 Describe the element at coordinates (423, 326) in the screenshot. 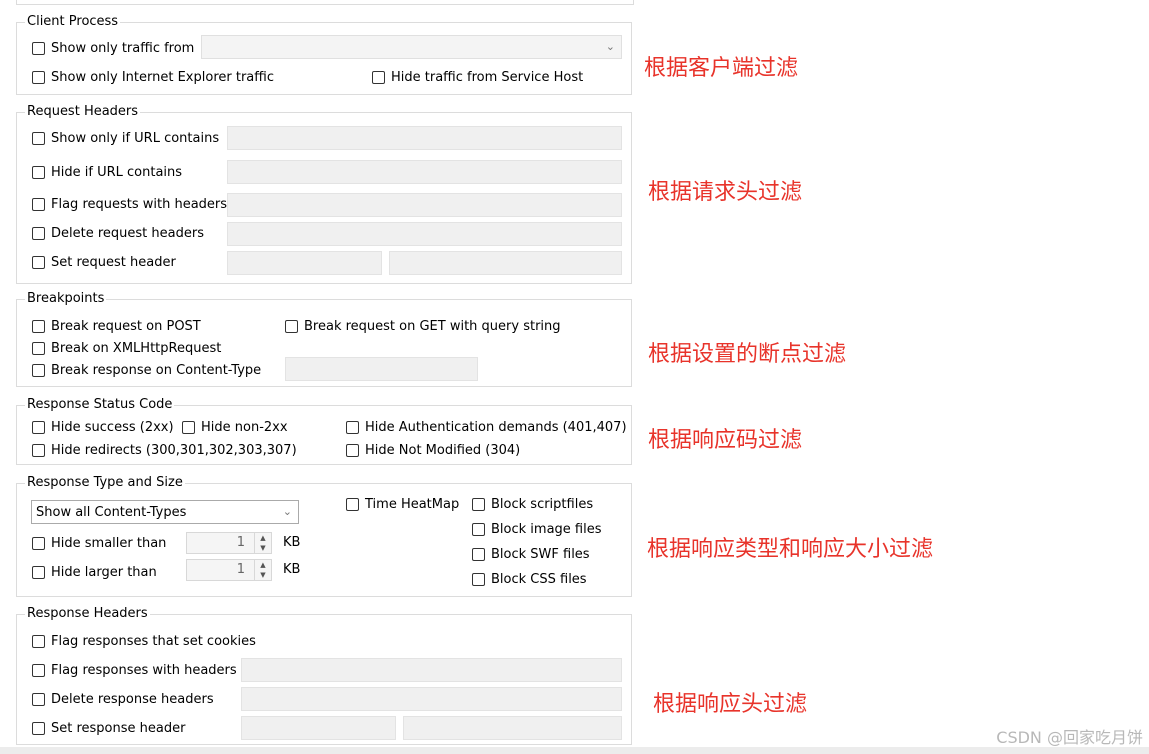

I see `break-get-checkbox: Break request on GET with query string` at that location.